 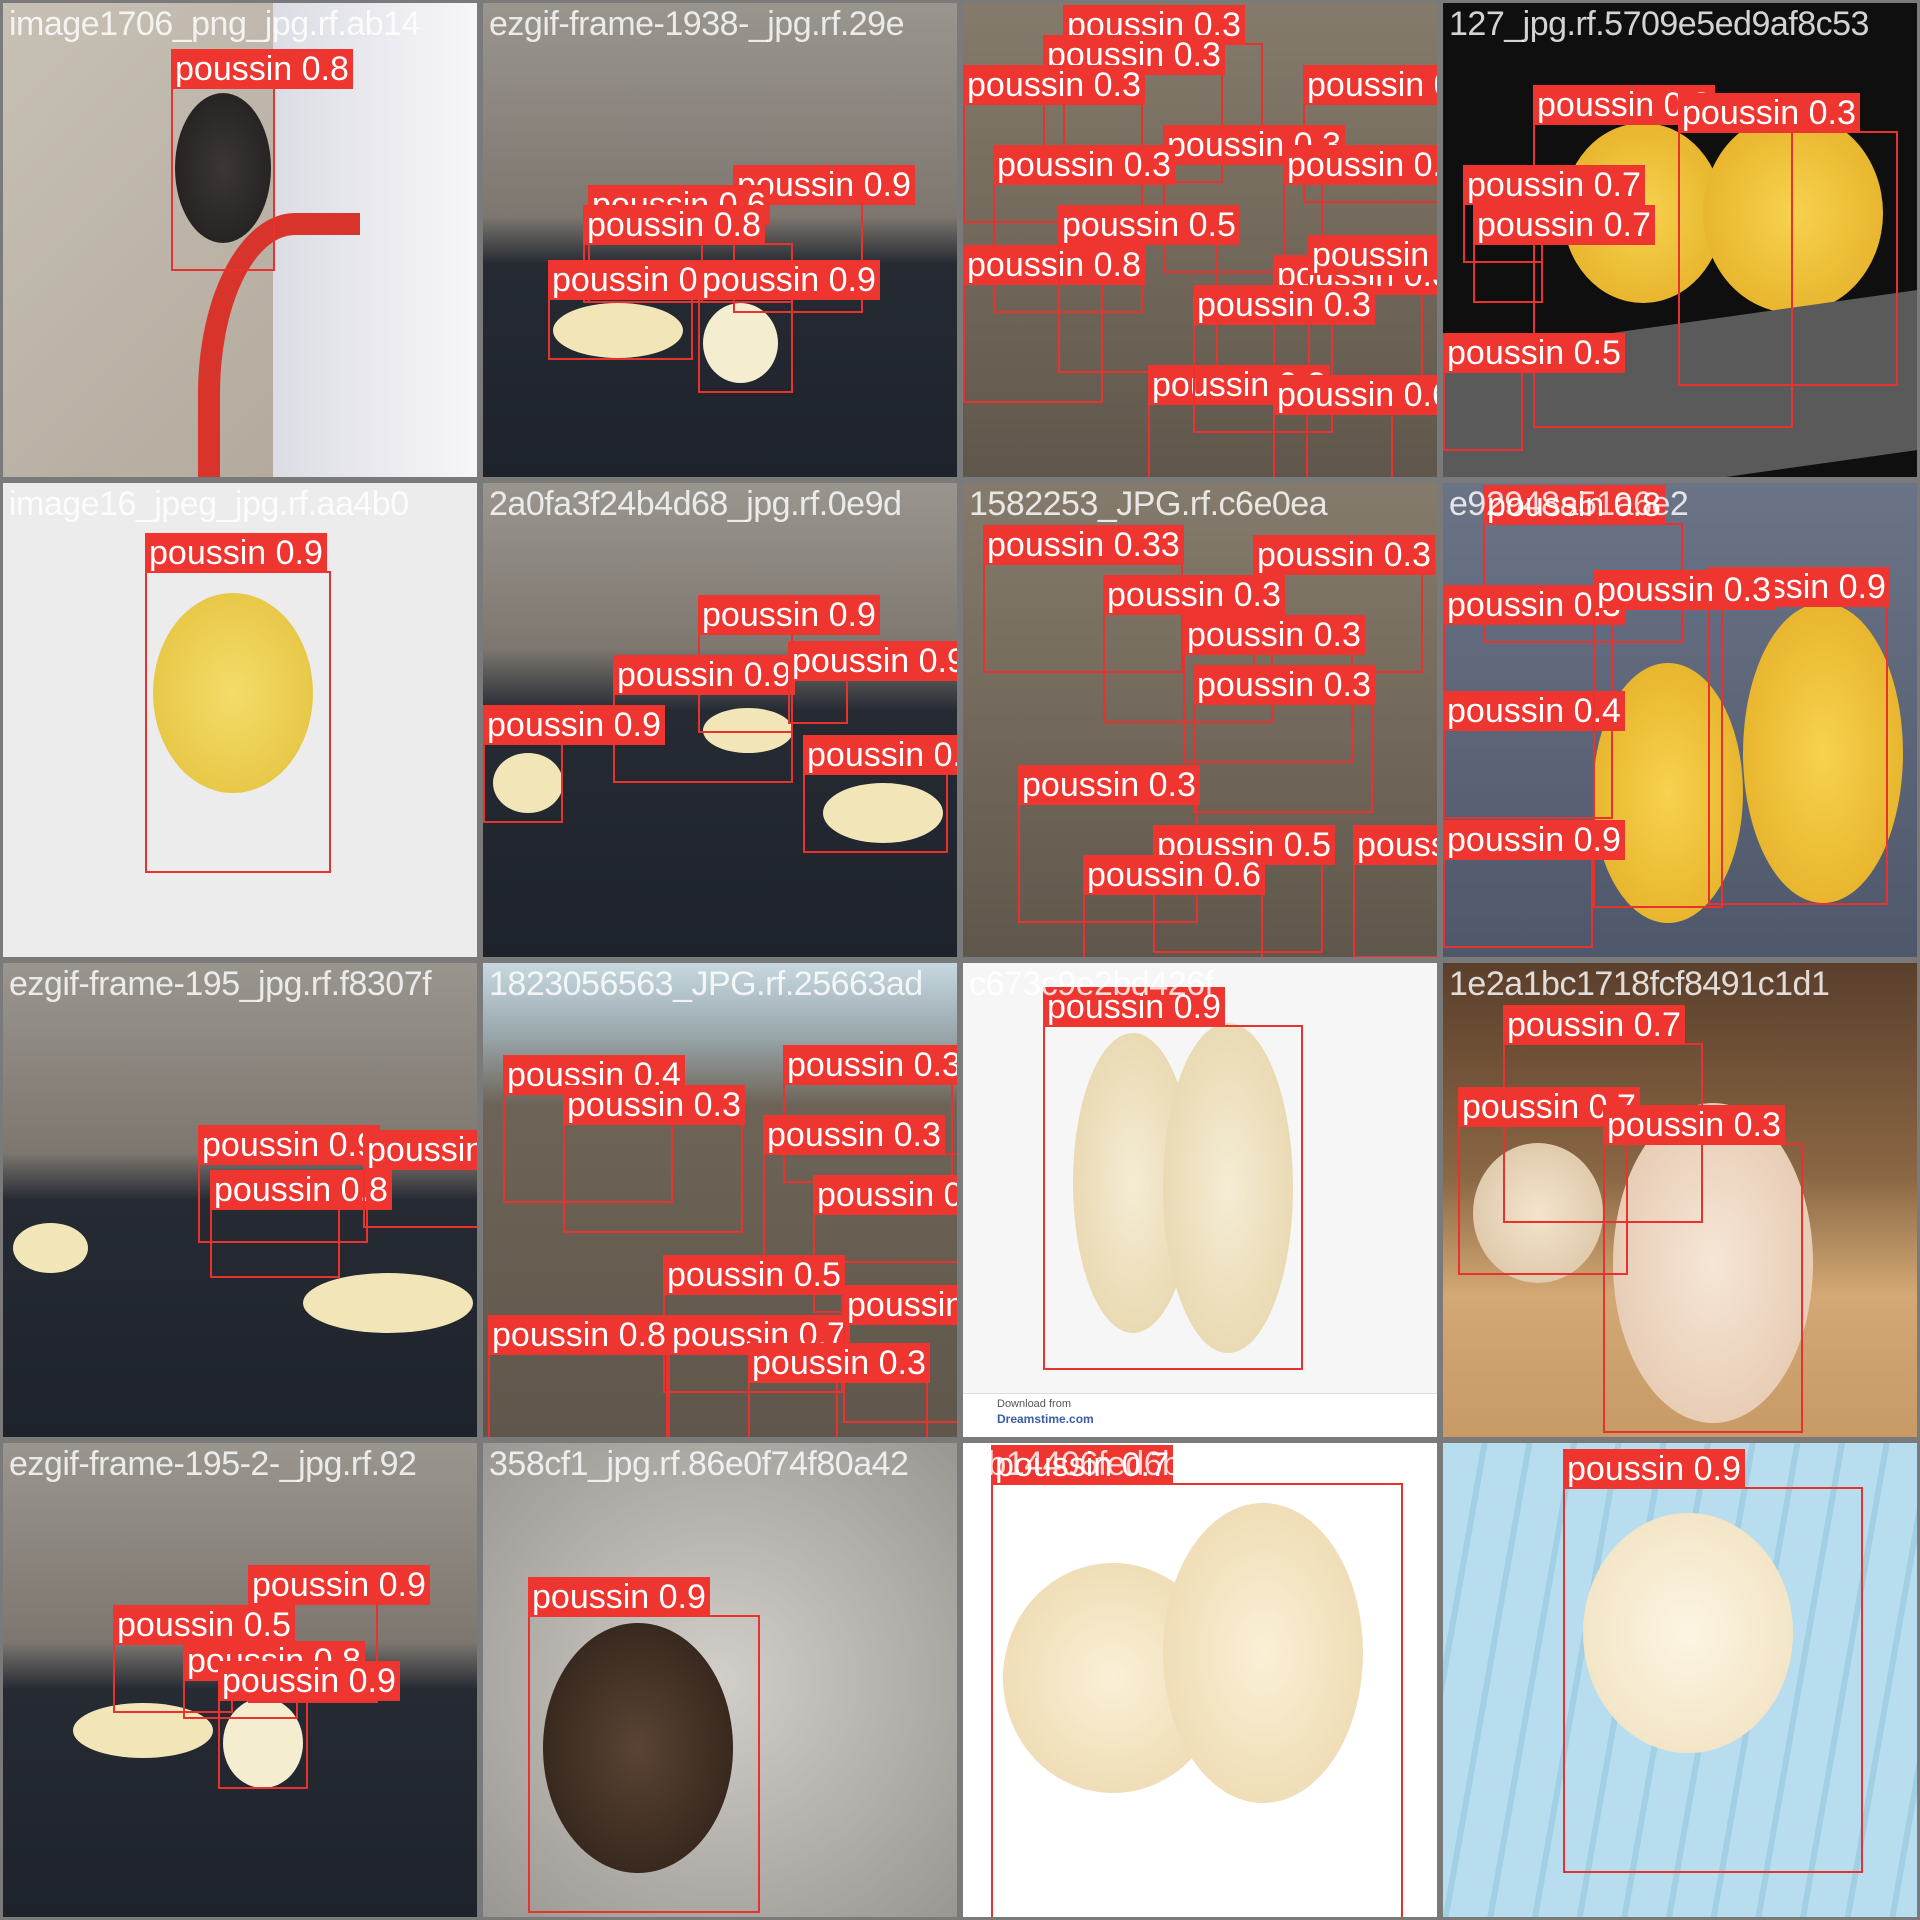 I want to click on filename-label: image1706_png_jpg.rf.ab14, so click(x=214, y=24).